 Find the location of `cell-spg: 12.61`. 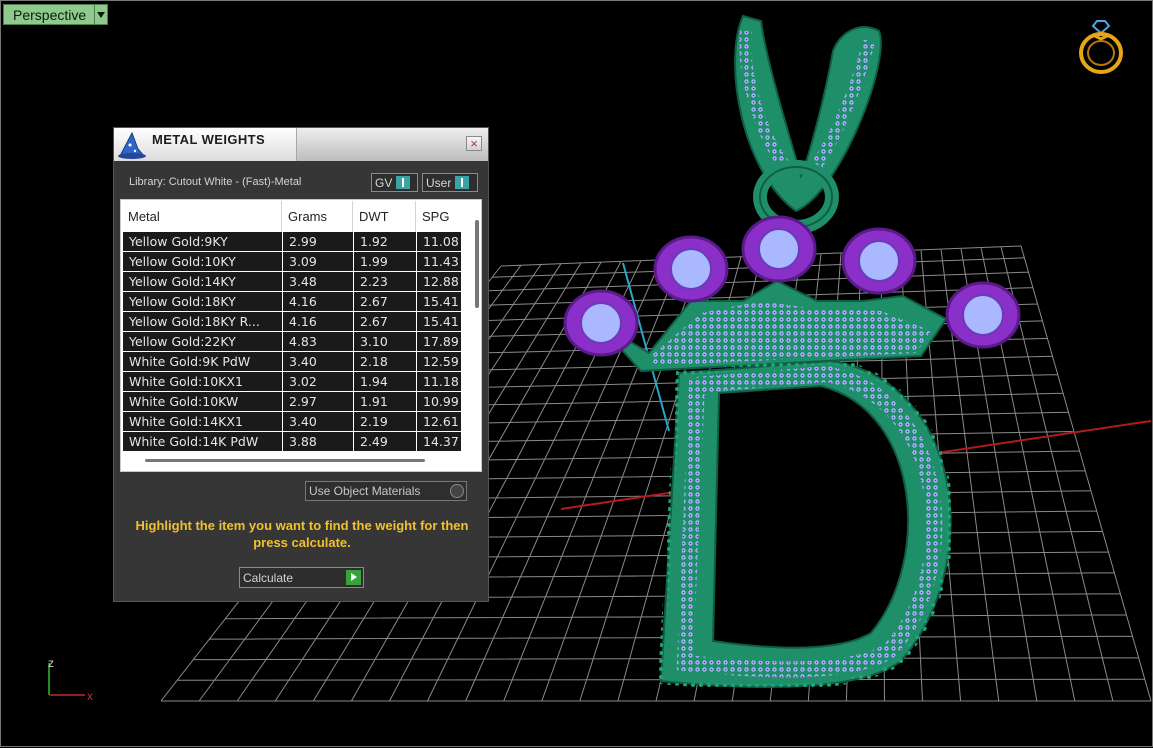

cell-spg: 12.61 is located at coordinates (439, 422).